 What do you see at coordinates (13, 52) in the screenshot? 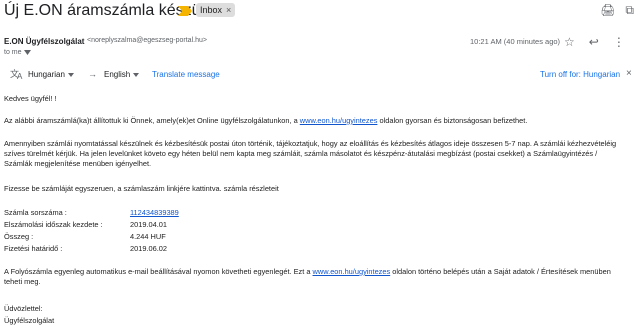
I see `recipient-text: to me` at bounding box center [13, 52].